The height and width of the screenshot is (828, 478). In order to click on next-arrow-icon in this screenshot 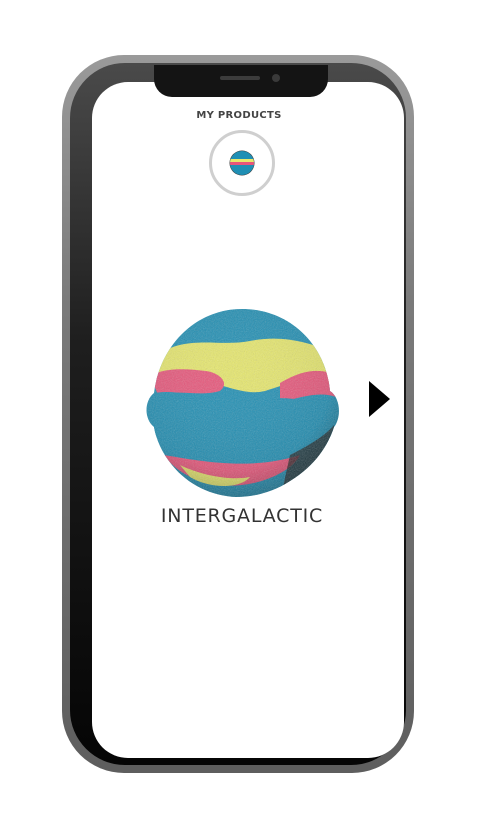, I will do `click(380, 399)`.